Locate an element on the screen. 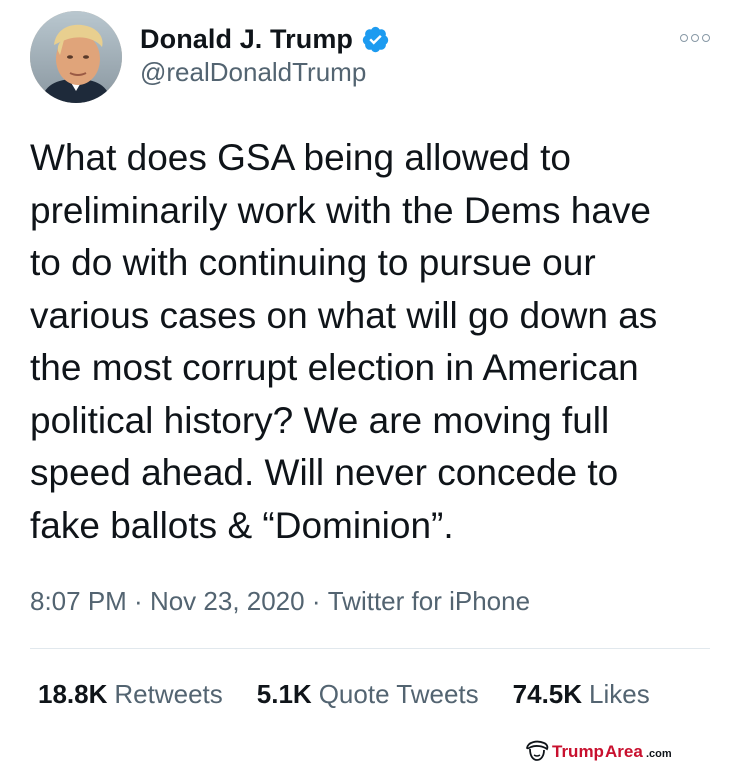 Image resolution: width=740 pixels, height=766 pixels. retweets-stat: 18.8K Retweets is located at coordinates (130, 694).